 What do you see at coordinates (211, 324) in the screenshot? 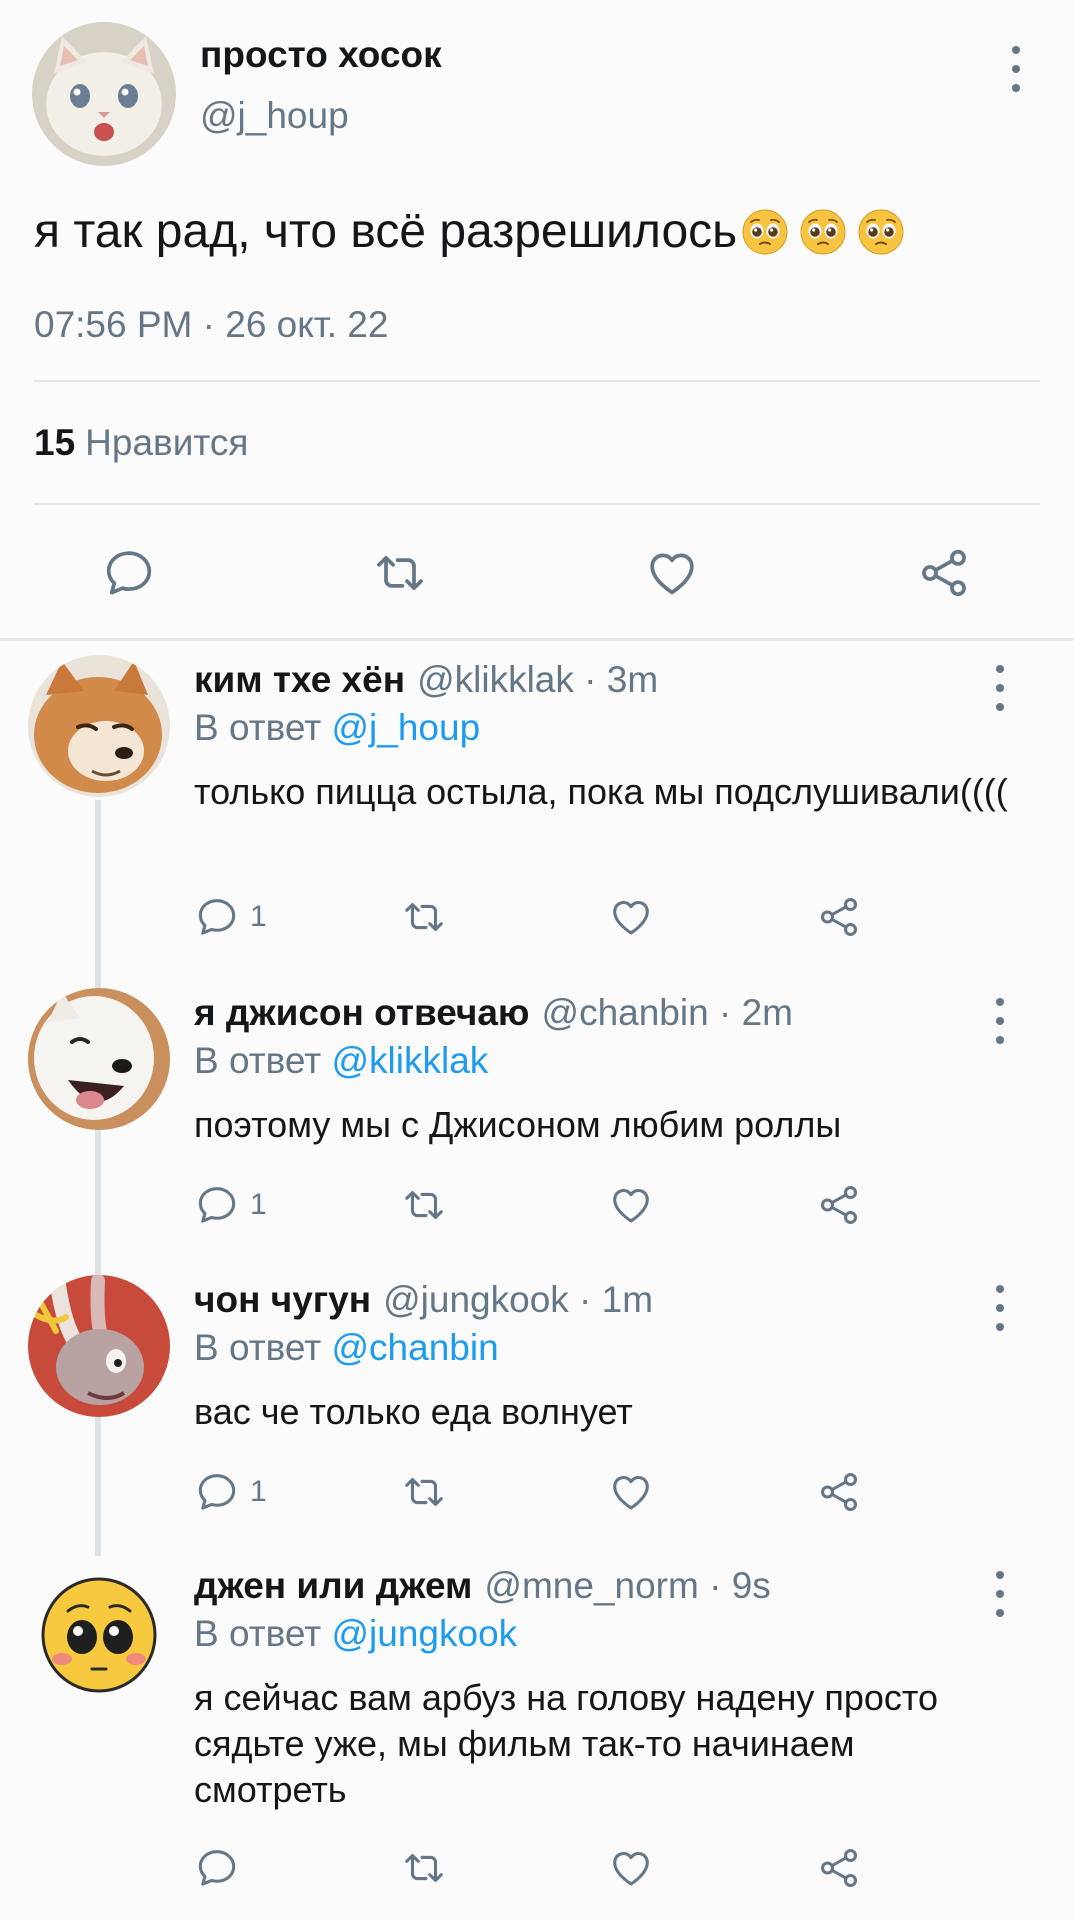
I see `tweet-timestamp: 07:56 PM · 26 окт. 22` at bounding box center [211, 324].